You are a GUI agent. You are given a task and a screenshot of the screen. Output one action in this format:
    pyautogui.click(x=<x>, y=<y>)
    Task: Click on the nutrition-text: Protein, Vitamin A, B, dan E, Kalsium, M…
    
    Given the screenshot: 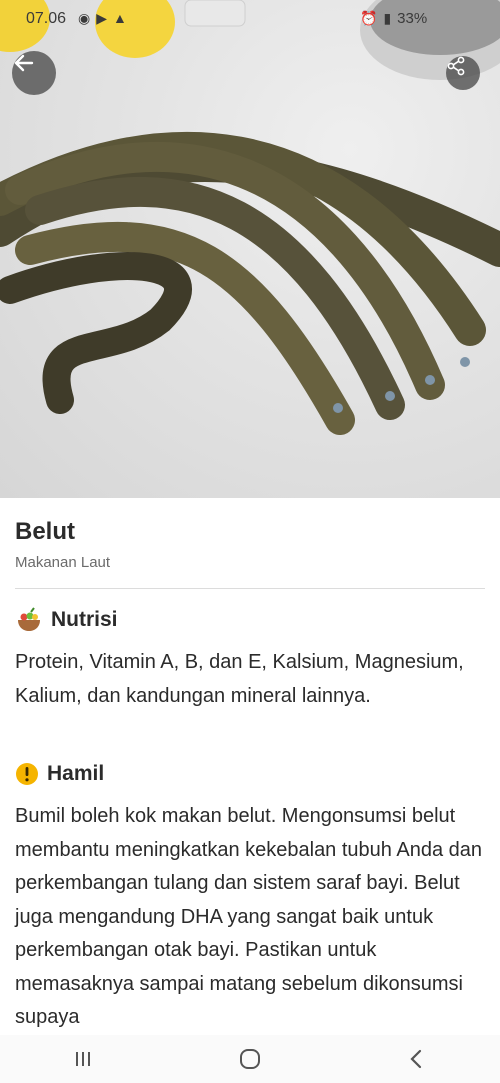 What is the action you would take?
    pyautogui.click(x=239, y=679)
    